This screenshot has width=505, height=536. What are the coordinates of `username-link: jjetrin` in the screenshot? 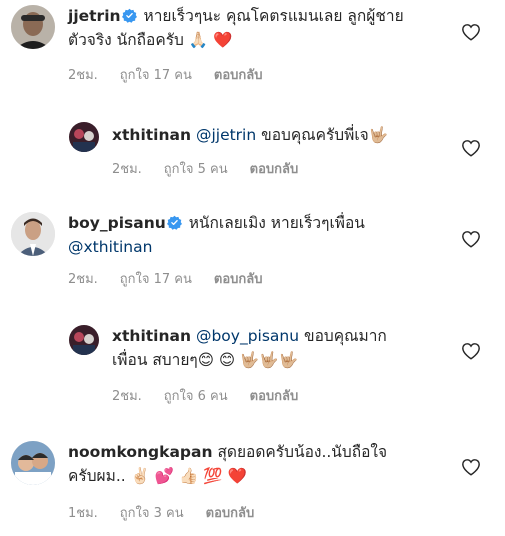 It's located at (94, 16).